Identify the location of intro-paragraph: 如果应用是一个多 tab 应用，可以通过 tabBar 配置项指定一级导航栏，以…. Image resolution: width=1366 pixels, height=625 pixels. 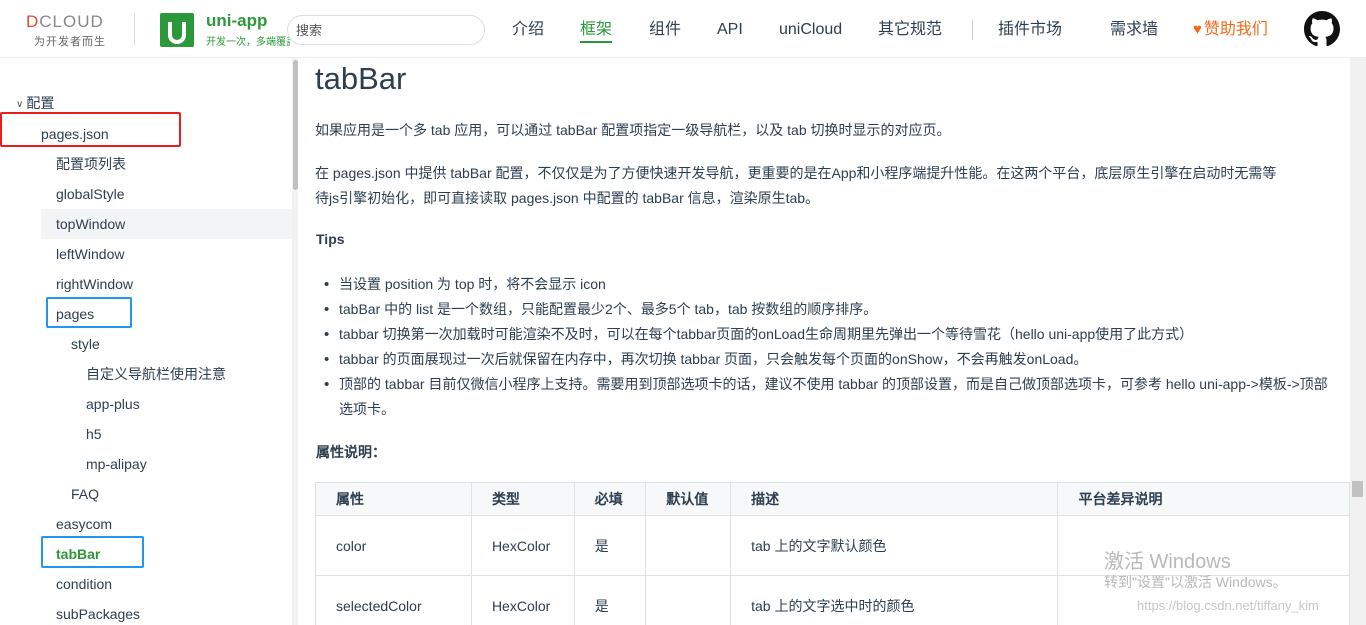
(633, 130).